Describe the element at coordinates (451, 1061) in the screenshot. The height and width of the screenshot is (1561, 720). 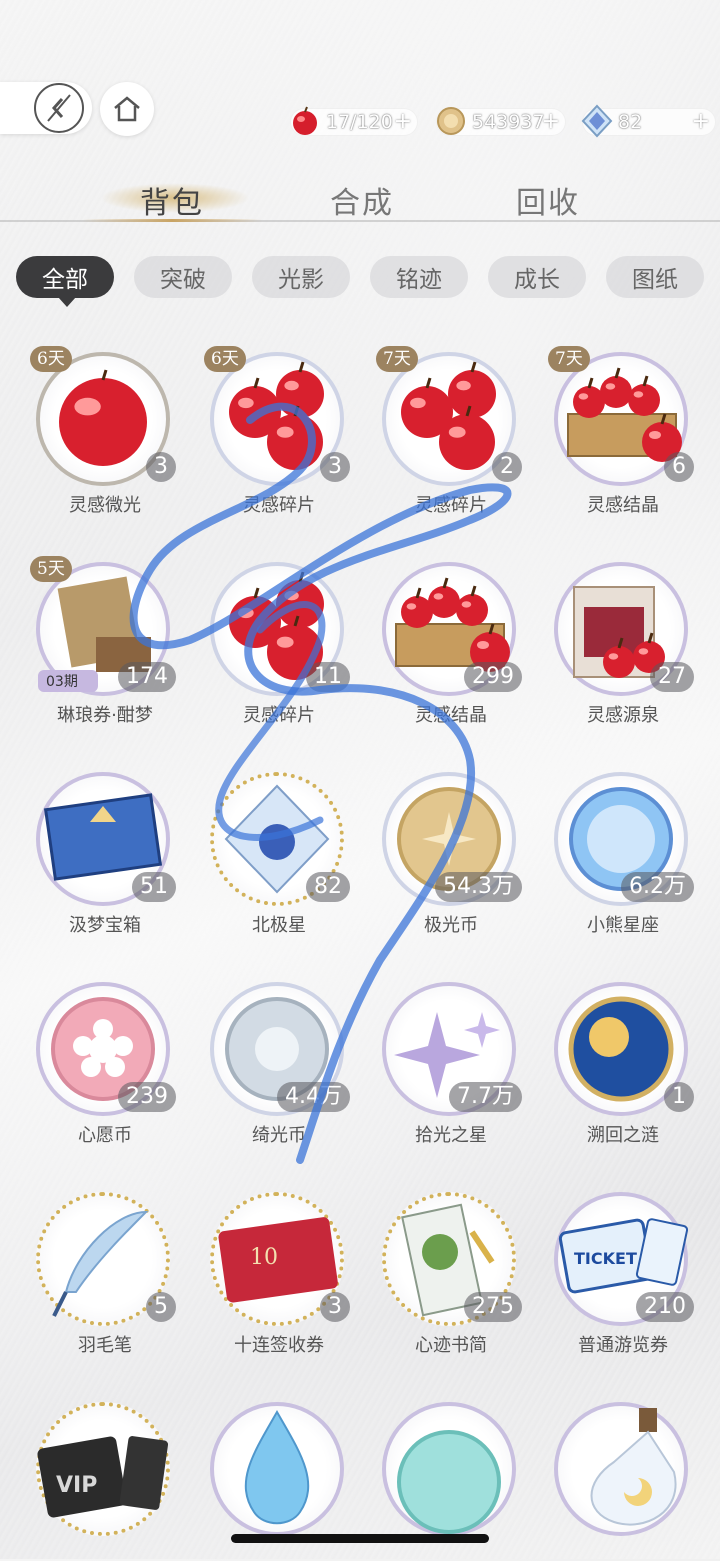
I see `inventory-item: 7.7万拾光之星` at that location.